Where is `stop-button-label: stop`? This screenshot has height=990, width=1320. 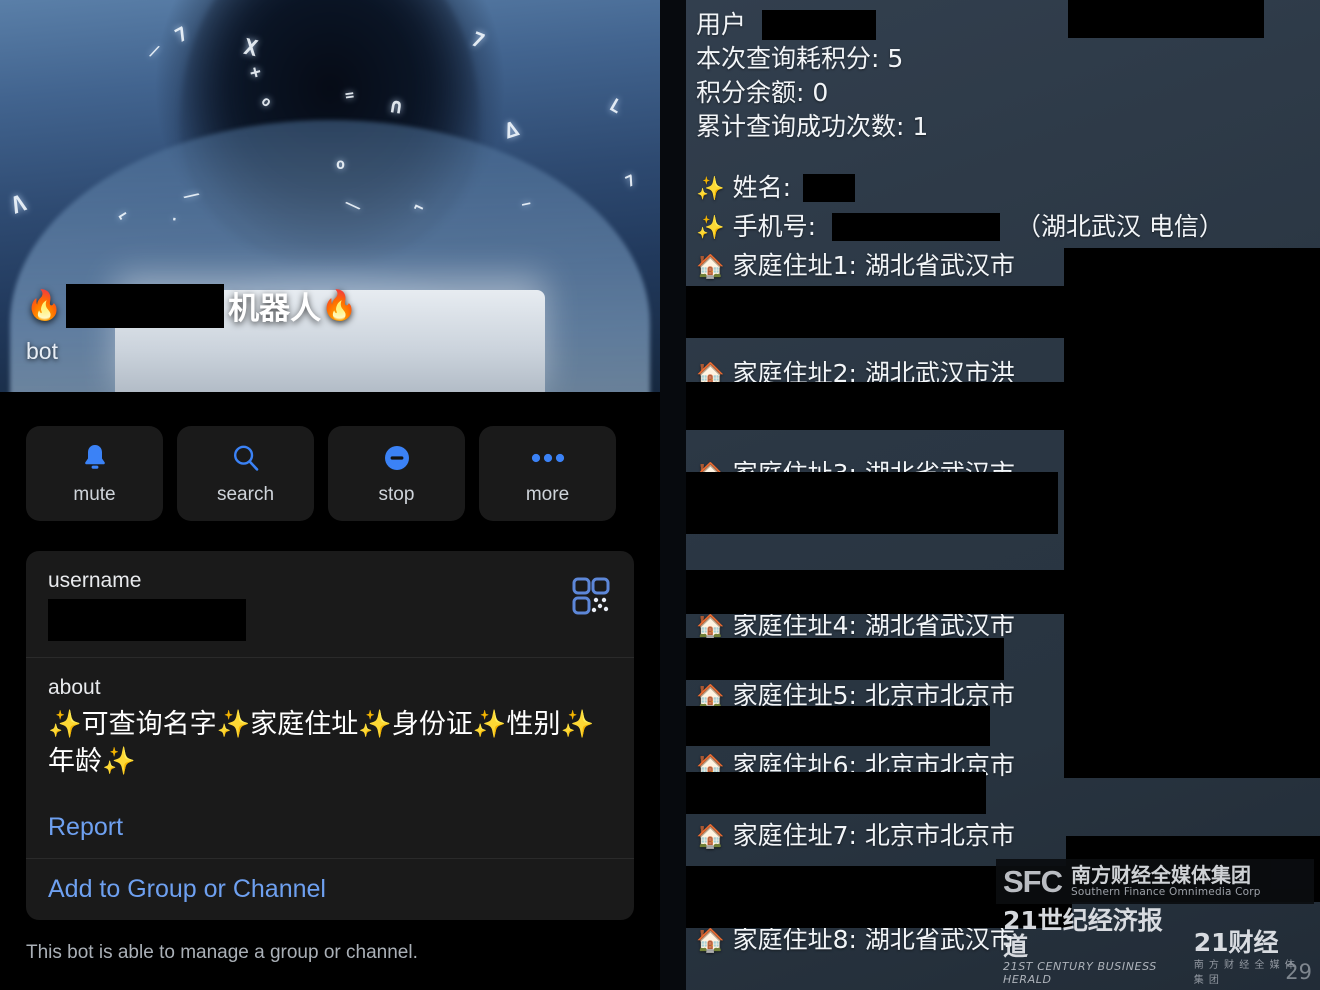 stop-button-label: stop is located at coordinates (396, 494).